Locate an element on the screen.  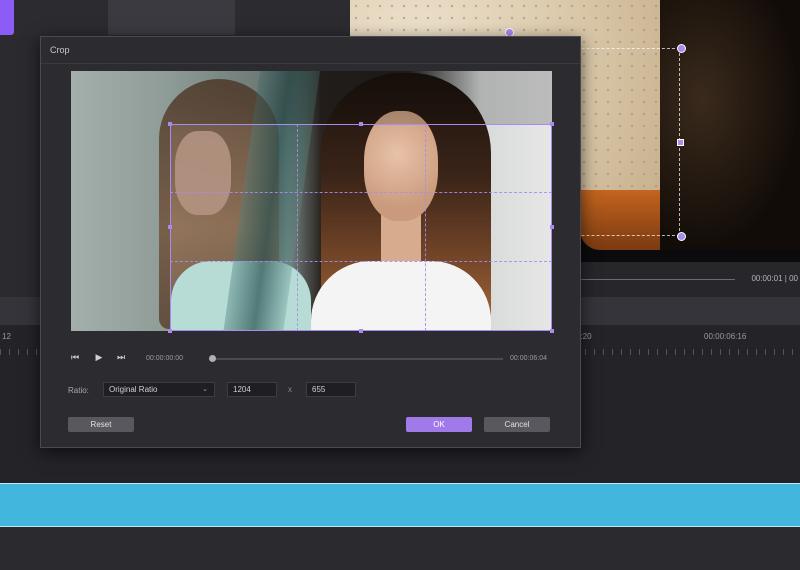
chevron-down-icon: ⌄ is located at coordinates (205, 389).